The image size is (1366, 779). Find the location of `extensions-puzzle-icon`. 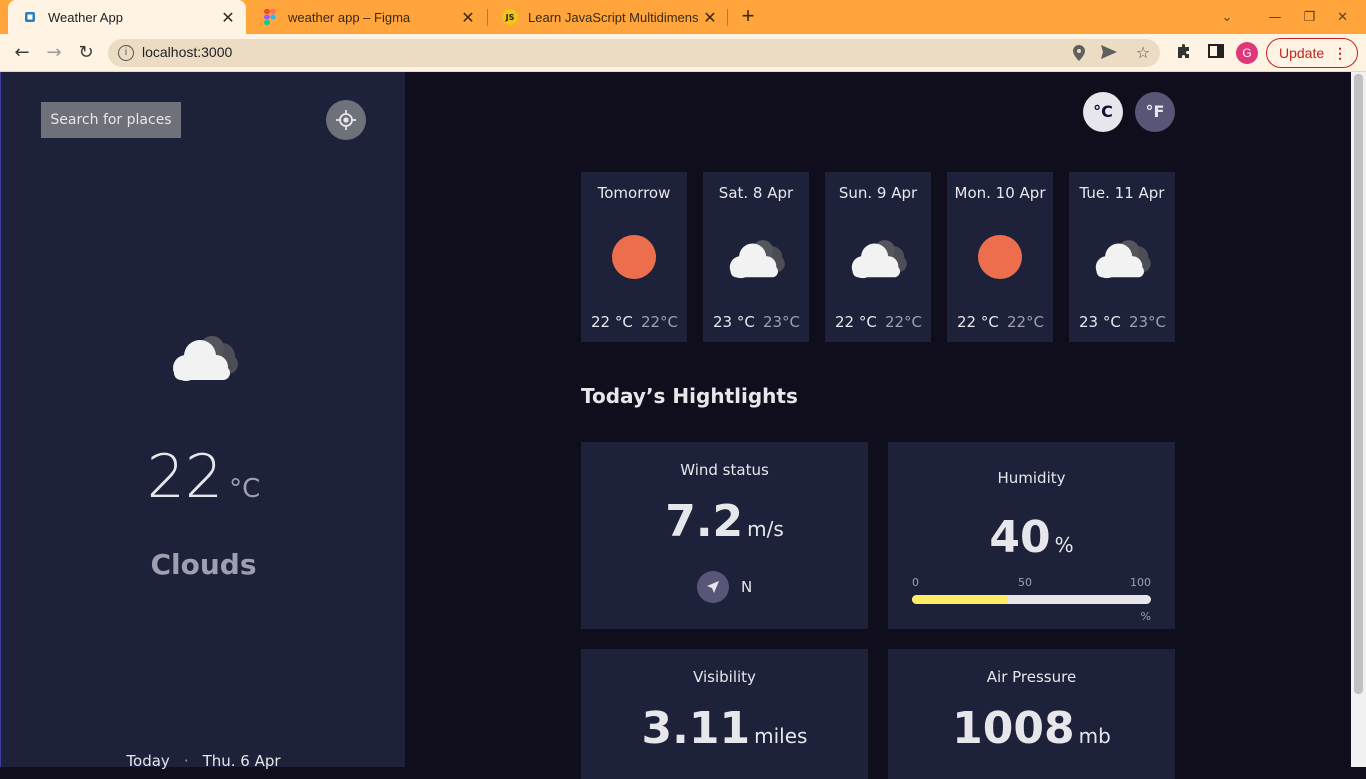

extensions-puzzle-icon is located at coordinates (1184, 53).